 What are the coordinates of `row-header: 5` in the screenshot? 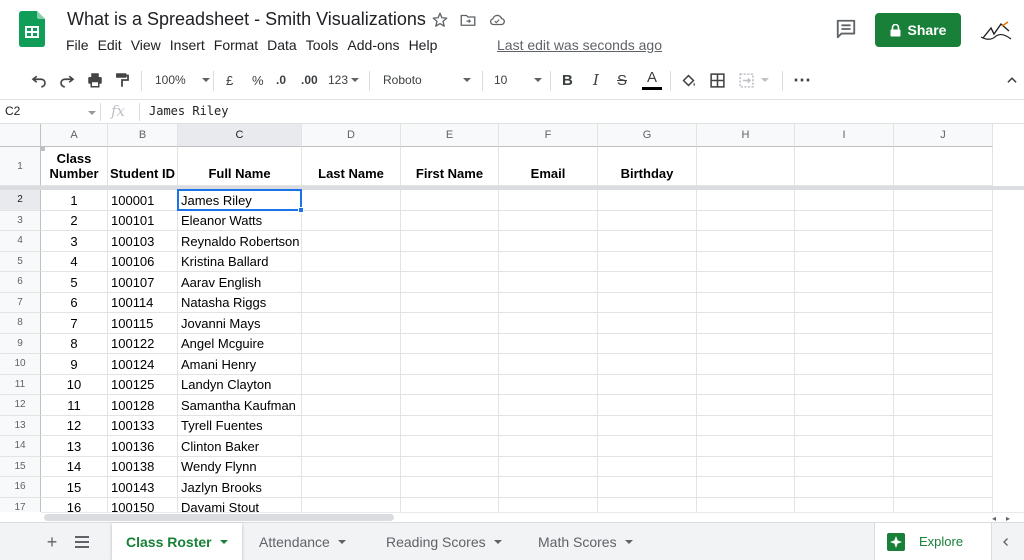 It's located at (20, 261).